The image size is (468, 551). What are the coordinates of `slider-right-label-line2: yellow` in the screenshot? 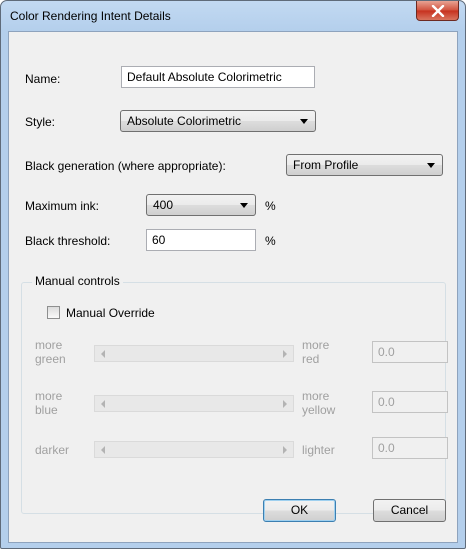 It's located at (319, 410).